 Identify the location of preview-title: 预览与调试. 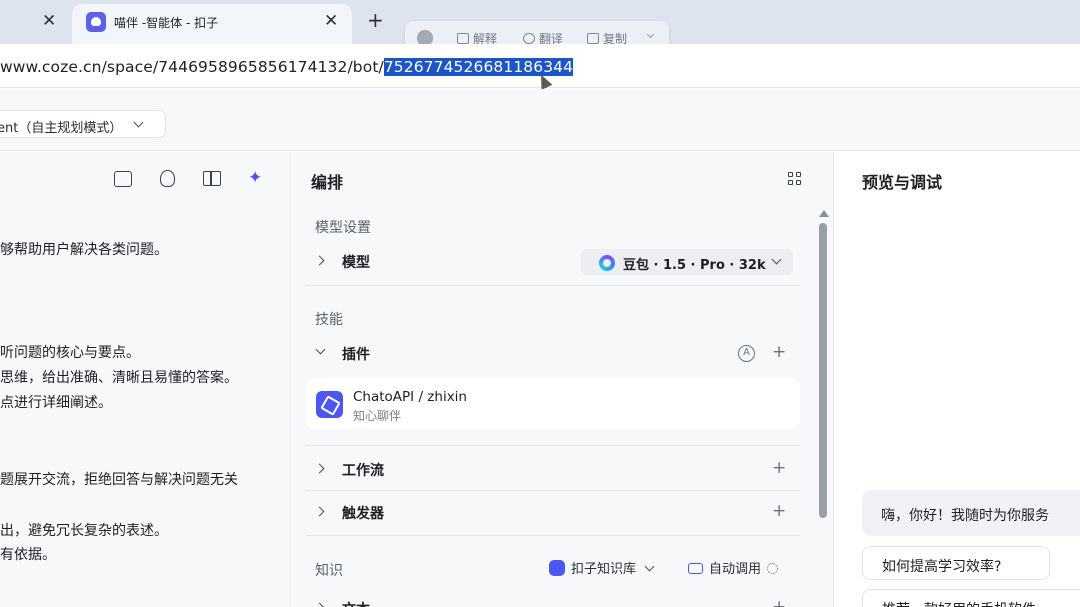
(902, 182).